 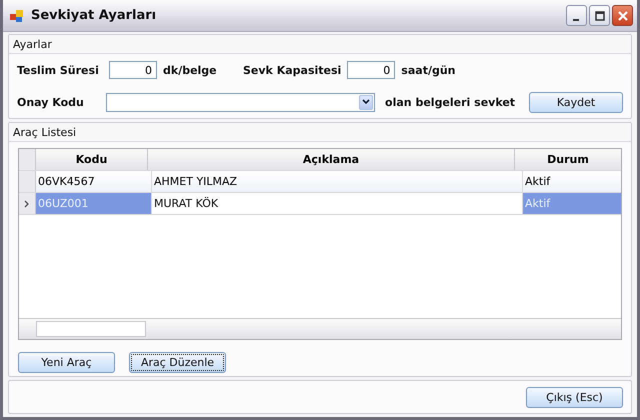 What do you see at coordinates (94, 15) in the screenshot?
I see `window-title: Sevkiyat Ayarları` at bounding box center [94, 15].